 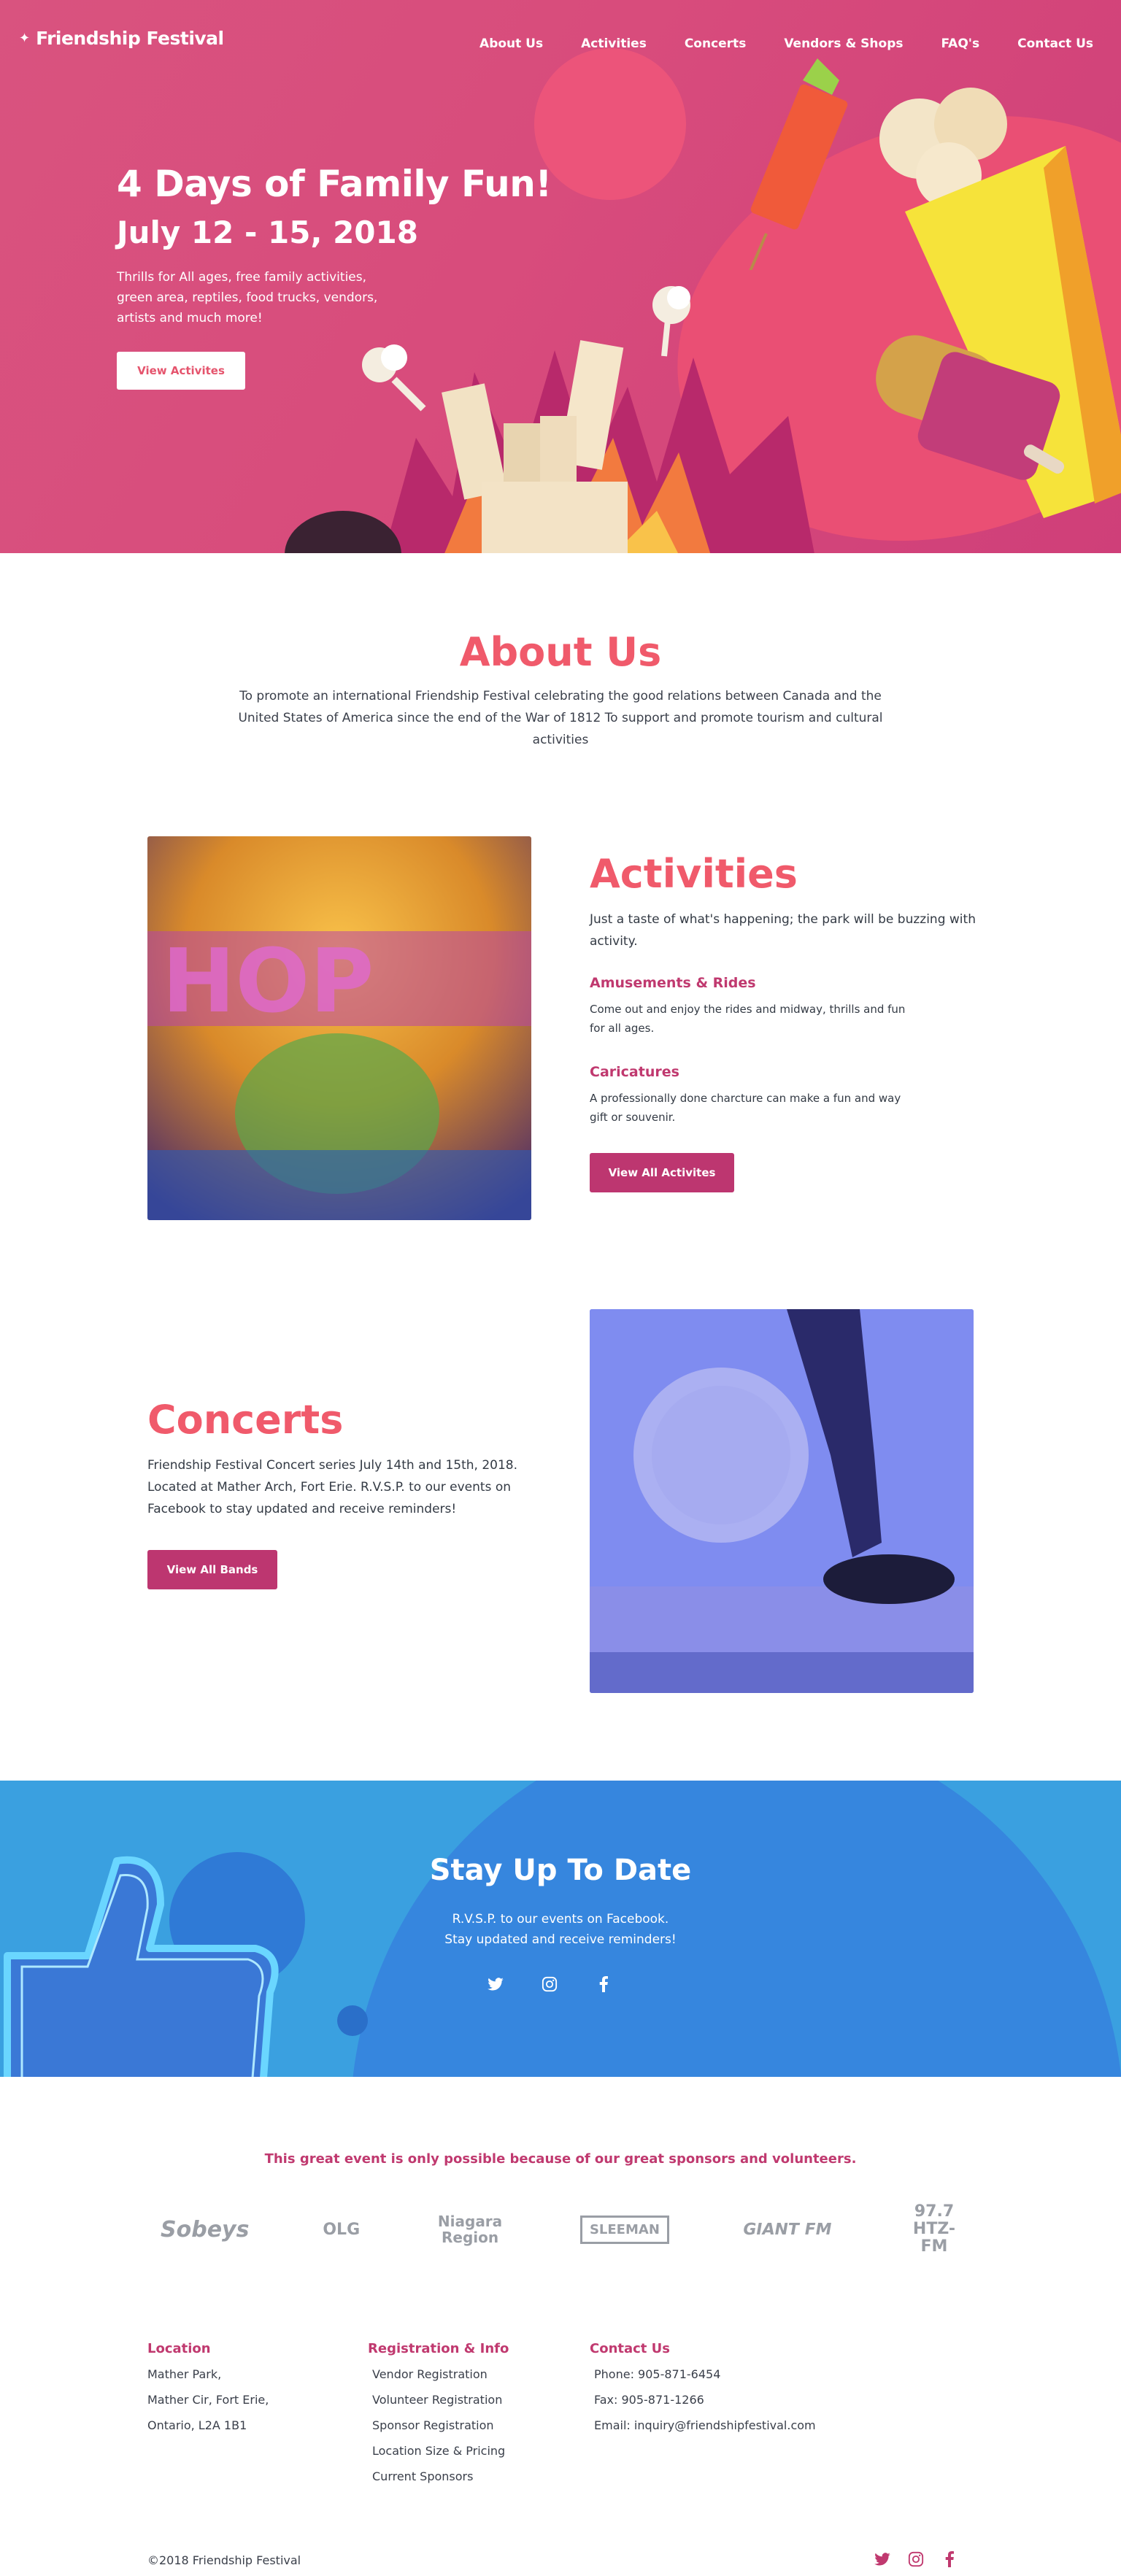 I want to click on activities-image: HOP, so click(x=339, y=1028).